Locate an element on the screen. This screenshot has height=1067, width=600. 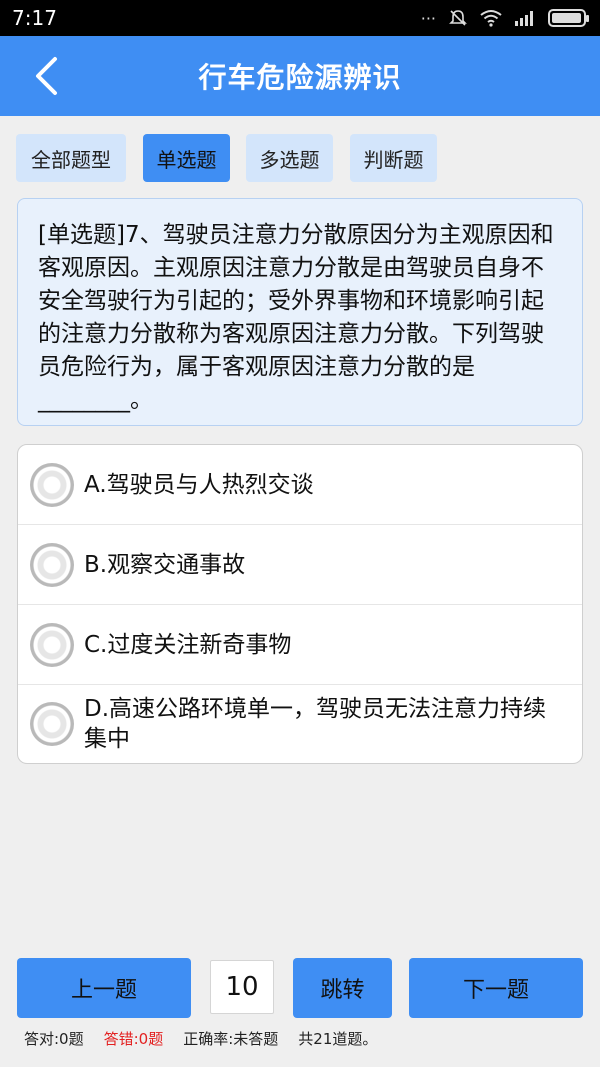
option-label: D.高速公路环境单一，驾驶员无法注意力持续集中 is located at coordinates (315, 724).